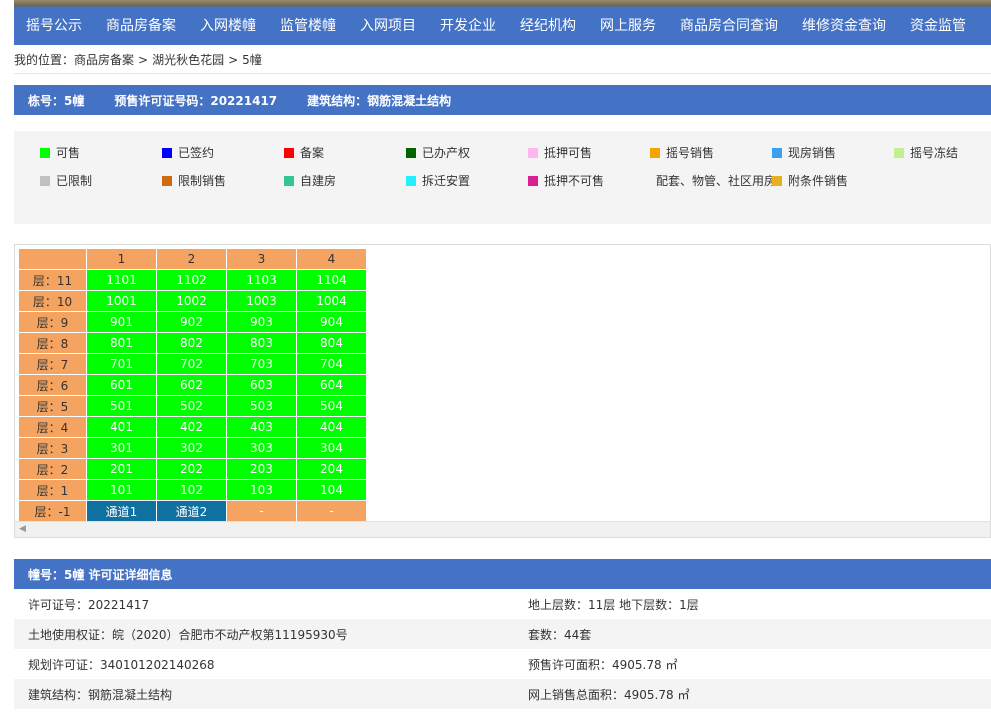 This screenshot has height=716, width=991. Describe the element at coordinates (121, 301) in the screenshot. I see `unit-cell: 1001` at that location.